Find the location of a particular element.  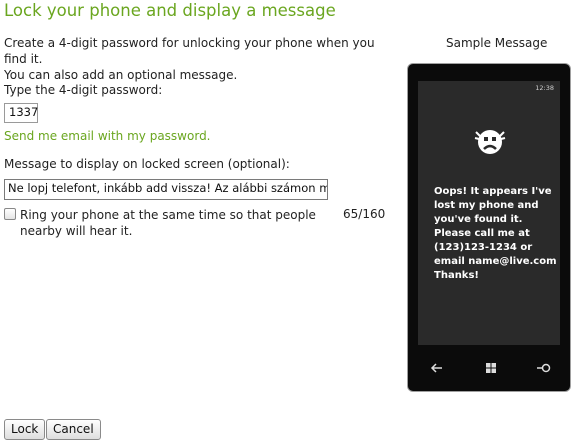

search-icon is located at coordinates (544, 368).